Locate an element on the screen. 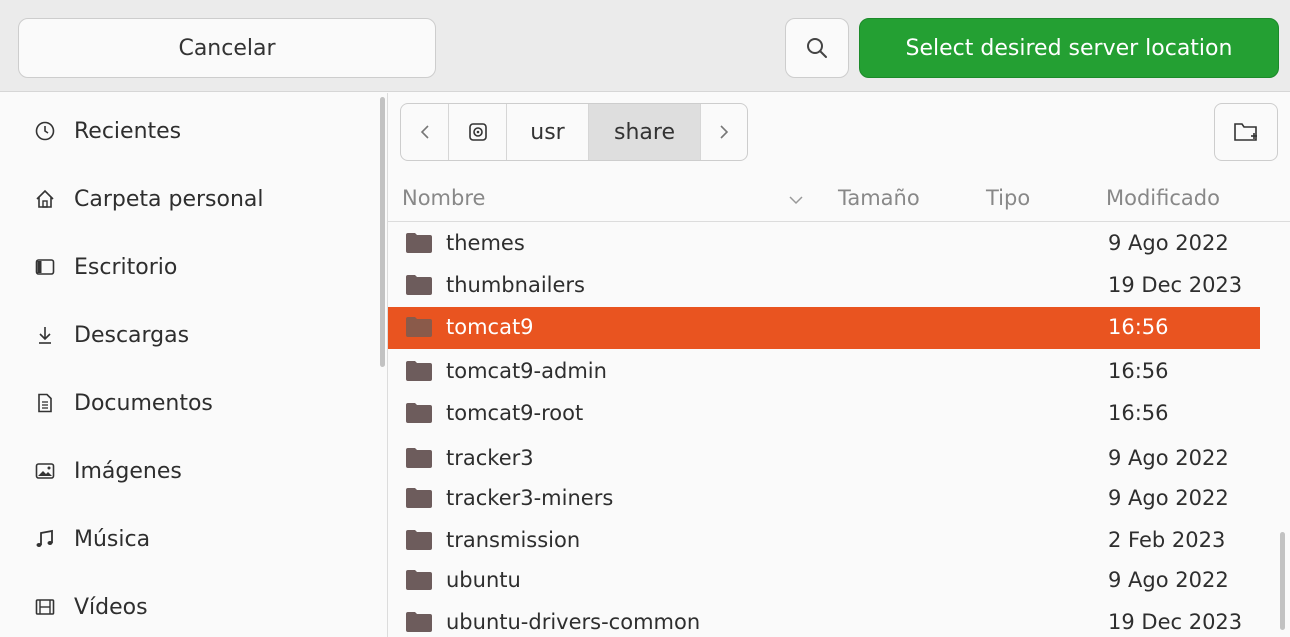 The width and height of the screenshot is (1290, 637). sidebar-item-label: Vídeos is located at coordinates (111, 607).